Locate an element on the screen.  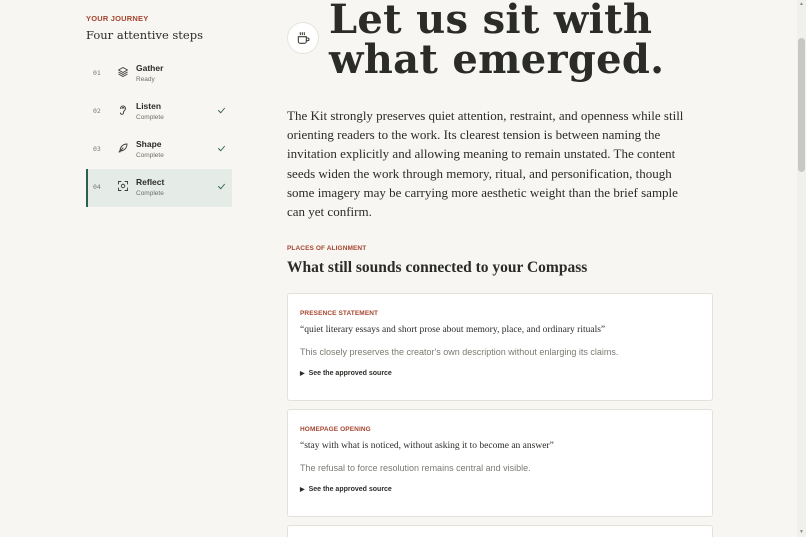
step-label: Shape is located at coordinates (149, 144).